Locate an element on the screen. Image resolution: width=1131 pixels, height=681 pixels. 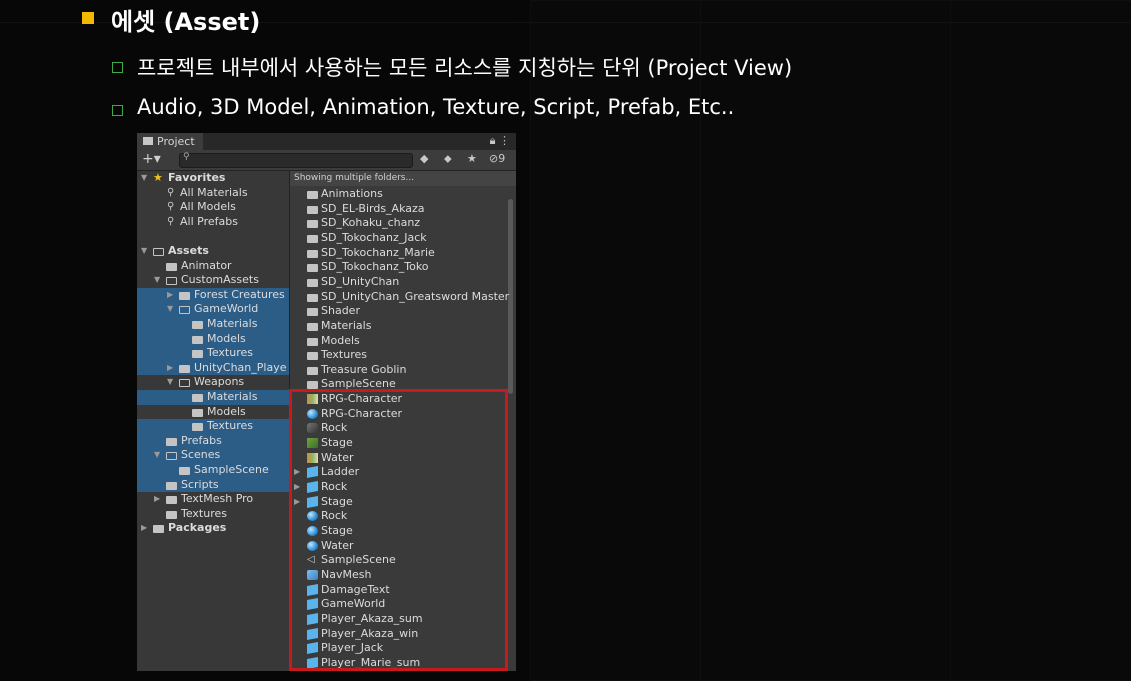
toolbar: +▾ ⚲ ◆ ⬥ ★ ⊘9 is located at coordinates (326, 160).